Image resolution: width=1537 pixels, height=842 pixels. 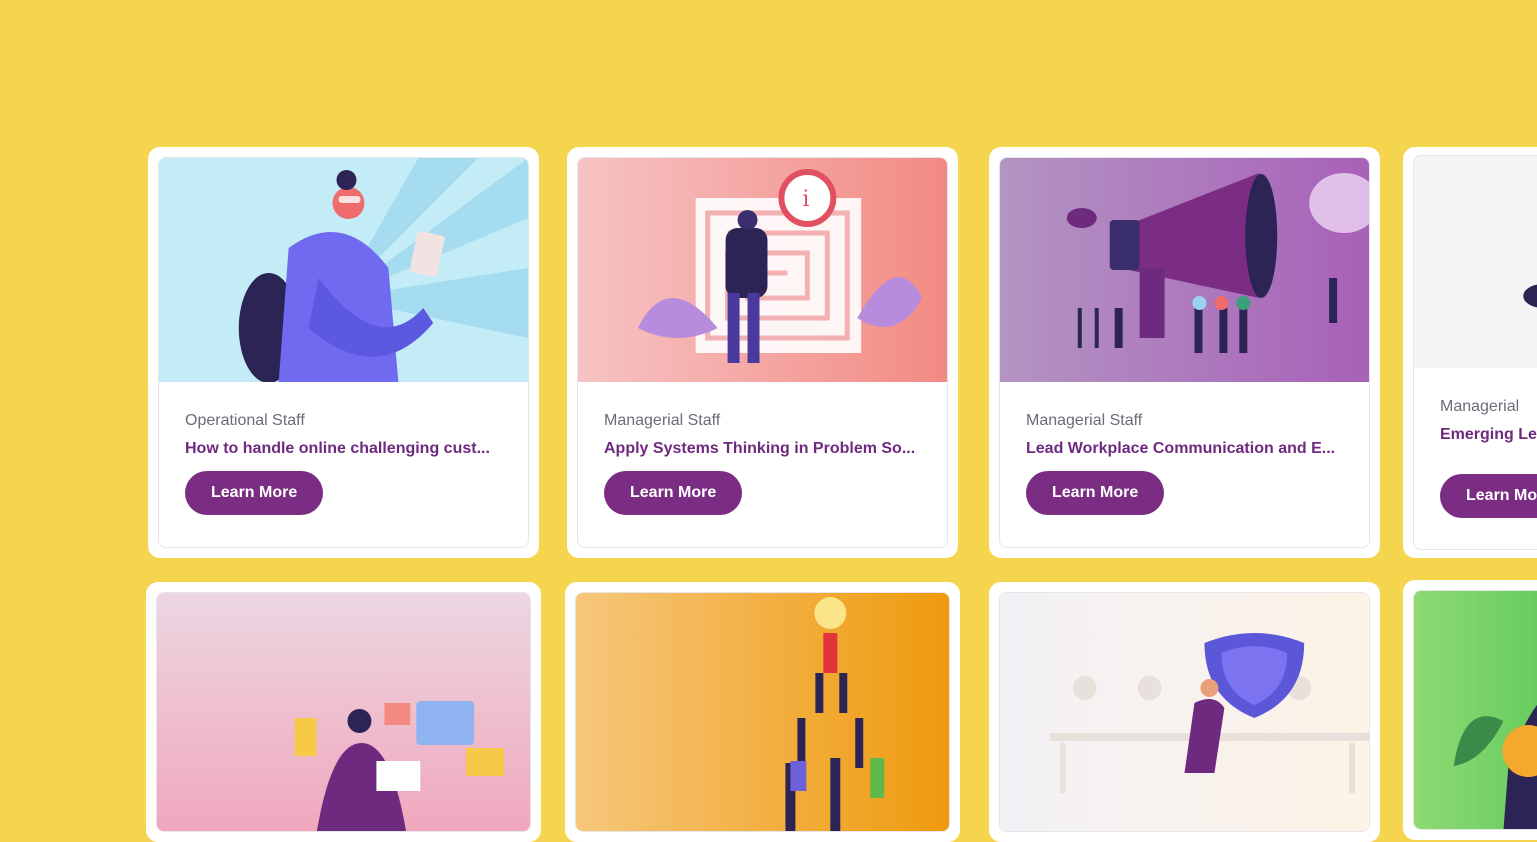 I want to click on learn-more-button: Learn Mo, so click(x=1488, y=496).